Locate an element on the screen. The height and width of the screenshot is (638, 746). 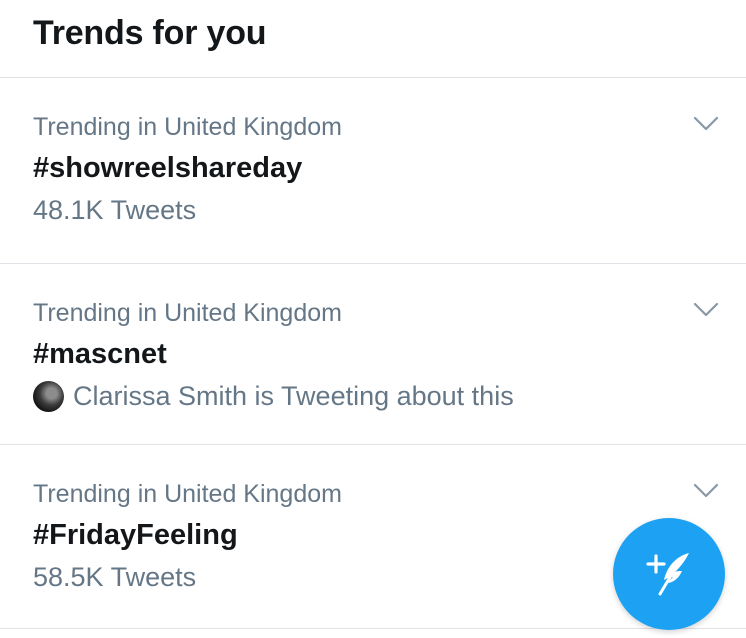
trend-meta-text: Clarissa Smith is Tweeting about this is located at coordinates (293, 396).